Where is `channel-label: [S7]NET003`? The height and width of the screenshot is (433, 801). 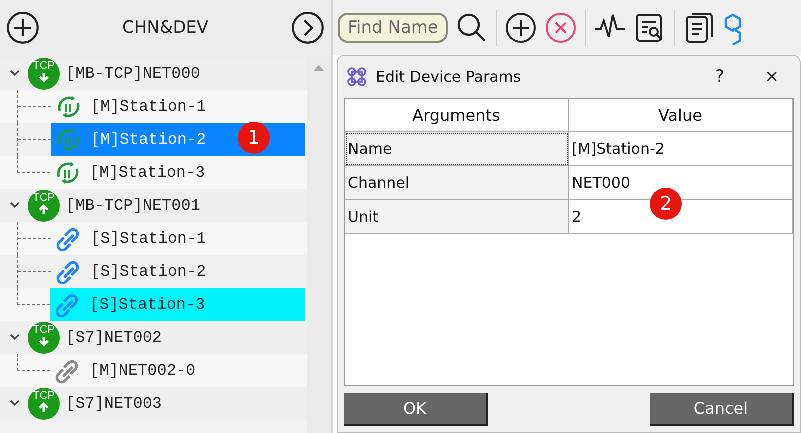
channel-label: [S7]NET003 is located at coordinates (114, 403).